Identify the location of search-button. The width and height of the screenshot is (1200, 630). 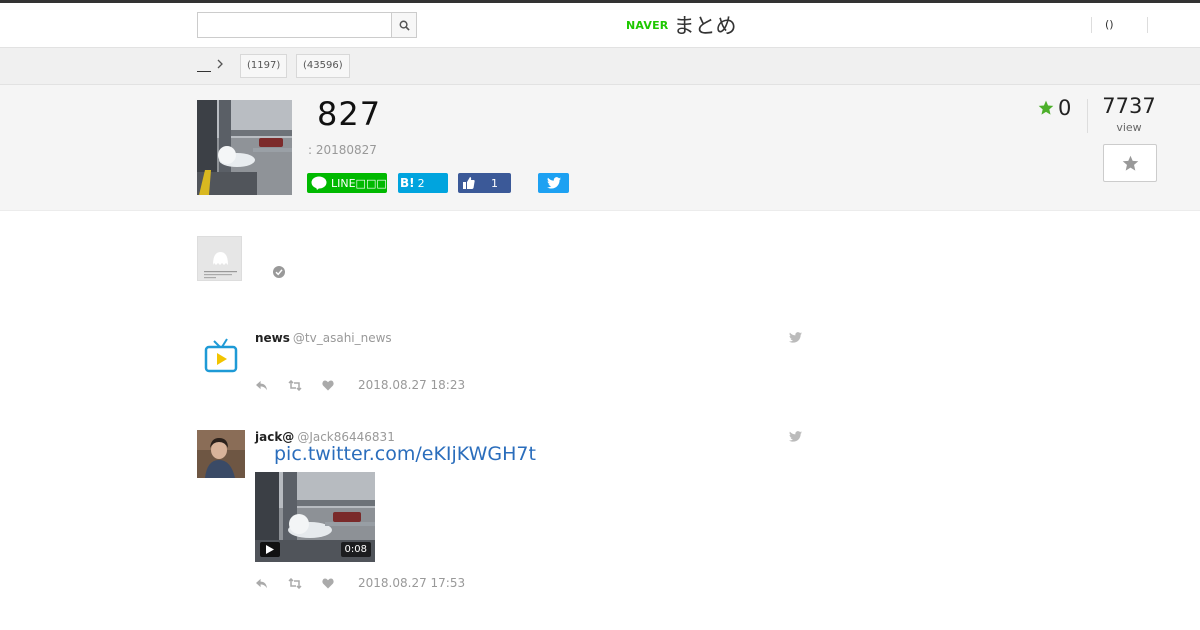
(403, 25).